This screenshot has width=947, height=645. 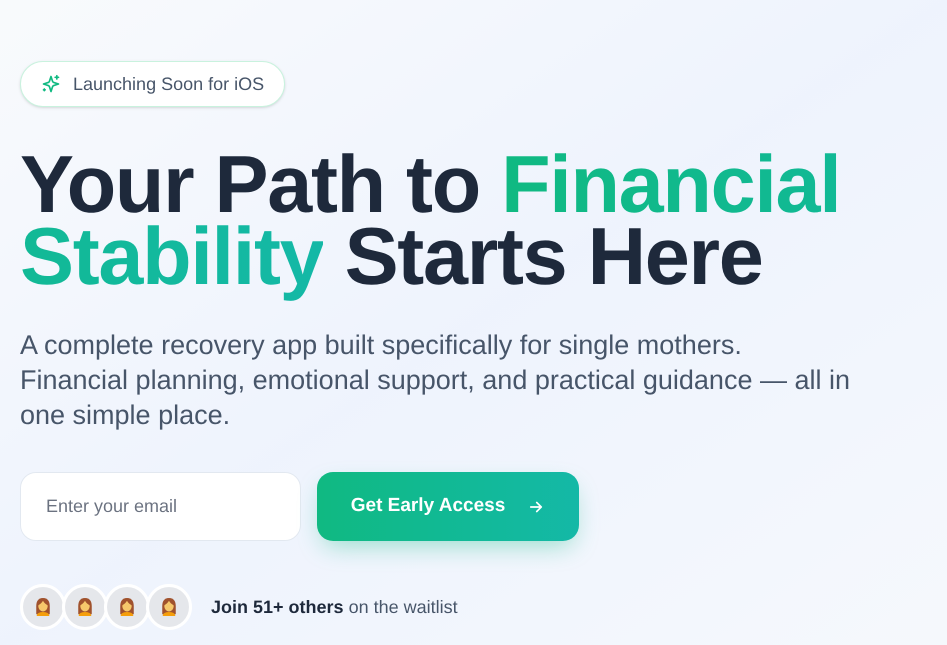 I want to click on waitlist-text: Join 51+ others on the waitlist, so click(x=334, y=607).